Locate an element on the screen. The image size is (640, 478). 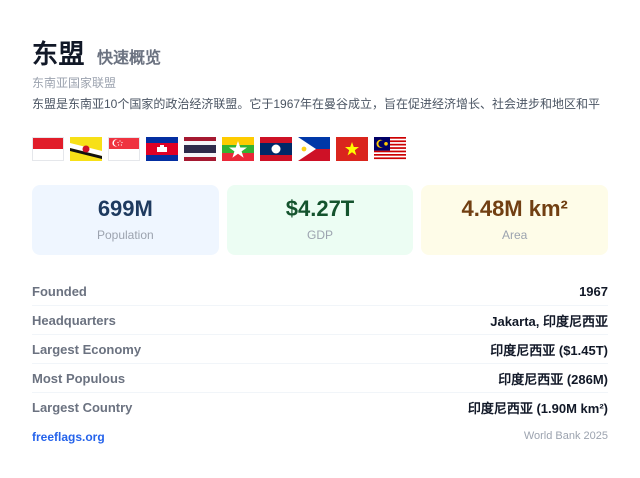
gdp-stat: $4.27T GDP is located at coordinates (320, 220).